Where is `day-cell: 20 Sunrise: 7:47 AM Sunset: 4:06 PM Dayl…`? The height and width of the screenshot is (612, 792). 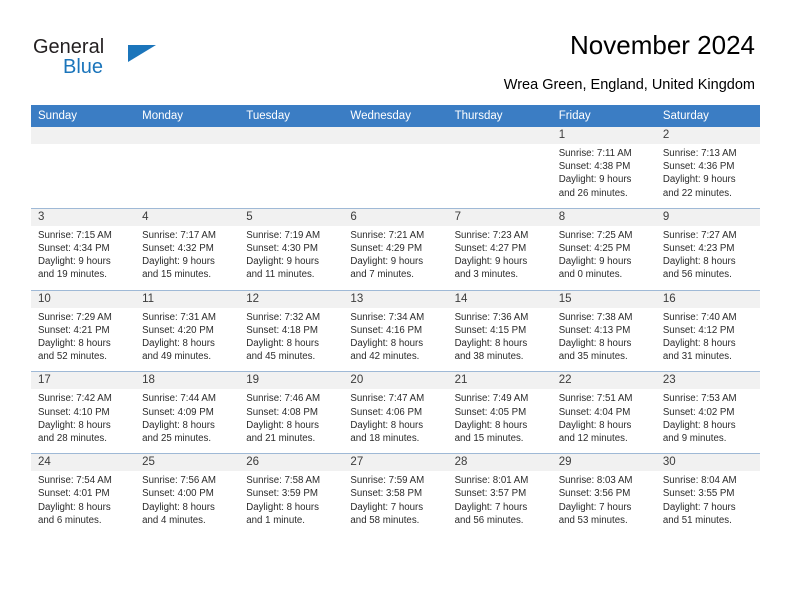
day-cell: 20 Sunrise: 7:47 AM Sunset: 4:06 PM Dayl… is located at coordinates (395, 413).